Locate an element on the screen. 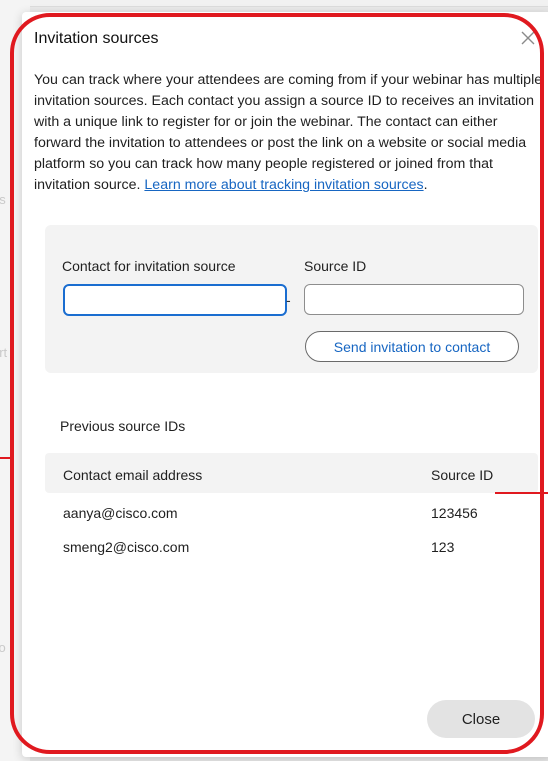 The image size is (548, 761). background-label: co is located at coordinates (3, 647).